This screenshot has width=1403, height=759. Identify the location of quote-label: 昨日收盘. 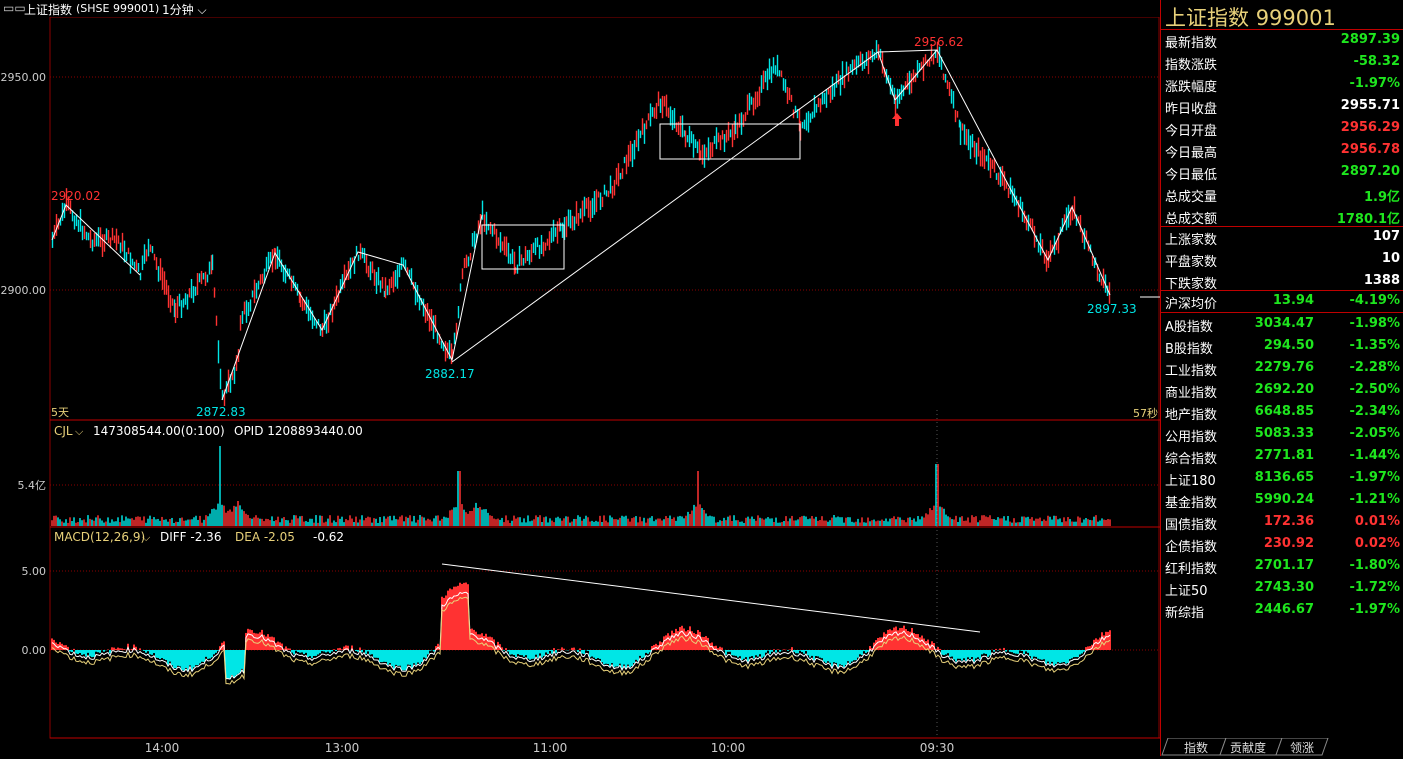
(1191, 109).